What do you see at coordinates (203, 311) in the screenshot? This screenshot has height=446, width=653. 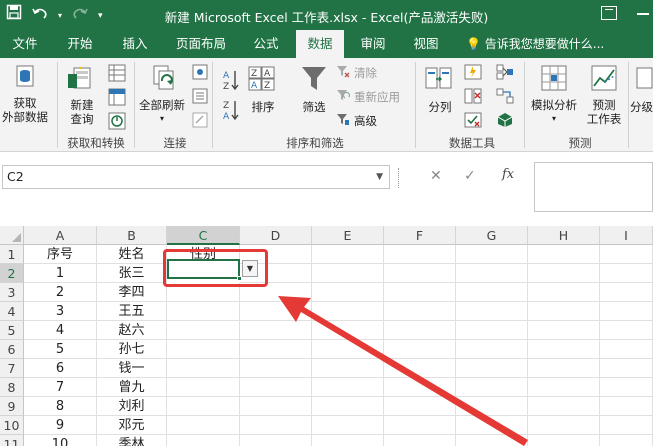 I see `cell-c4` at bounding box center [203, 311].